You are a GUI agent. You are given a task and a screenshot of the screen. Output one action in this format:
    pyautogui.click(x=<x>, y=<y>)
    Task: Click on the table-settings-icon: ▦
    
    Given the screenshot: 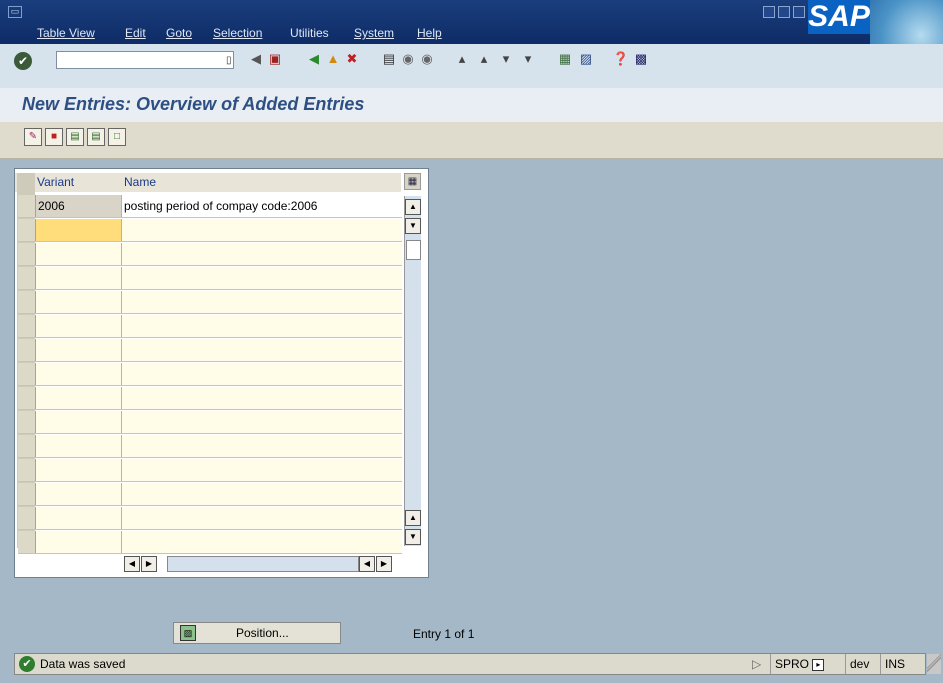 What is the action you would take?
    pyautogui.click(x=412, y=181)
    